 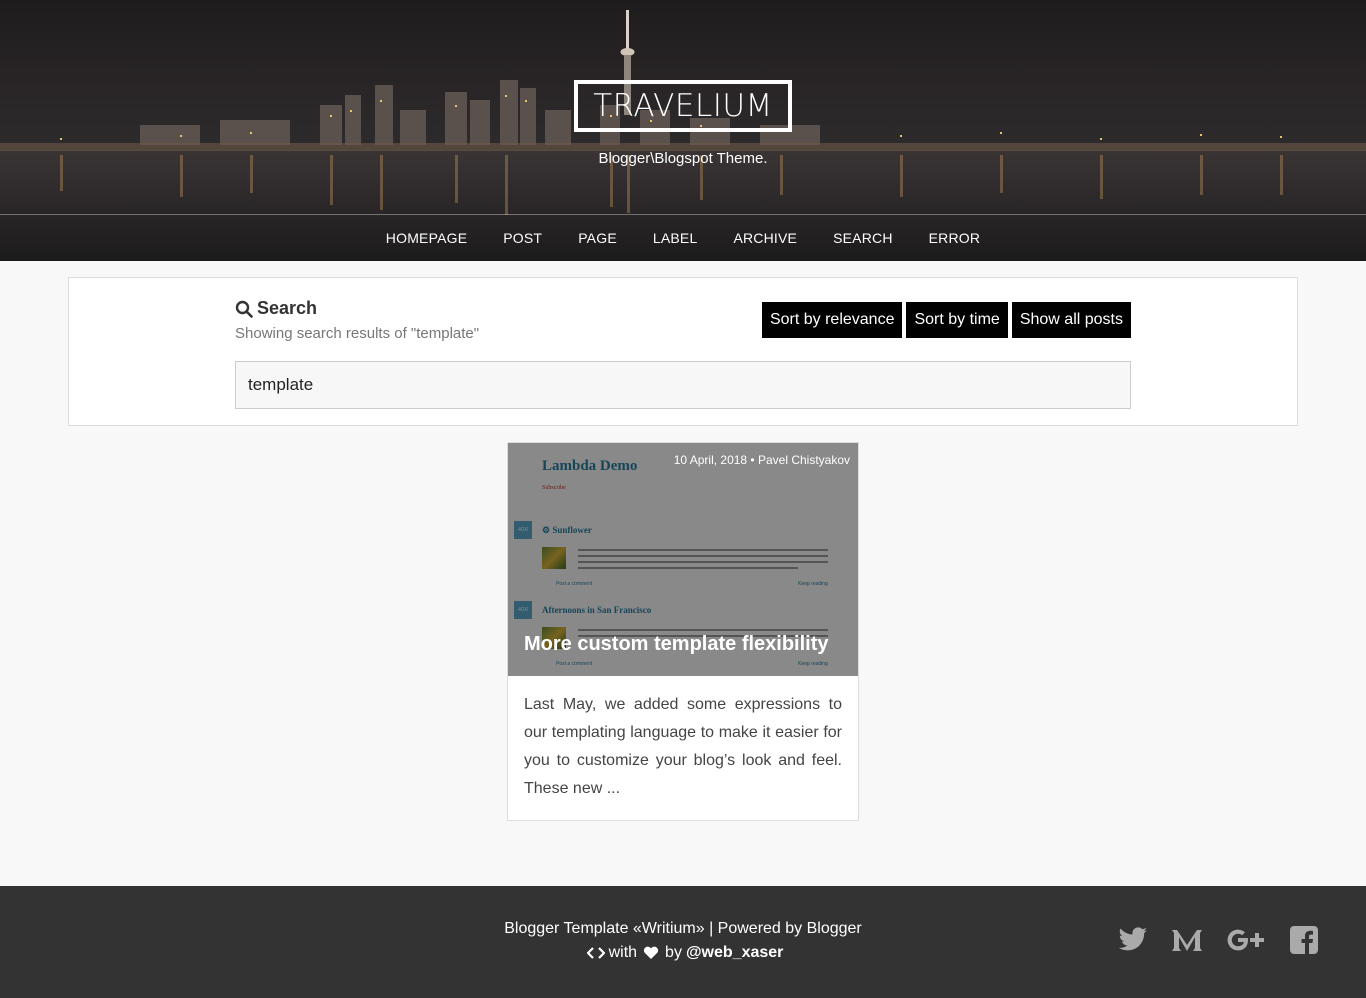 I want to click on sort-relevance-button: Sort by relevance, so click(x=832, y=320).